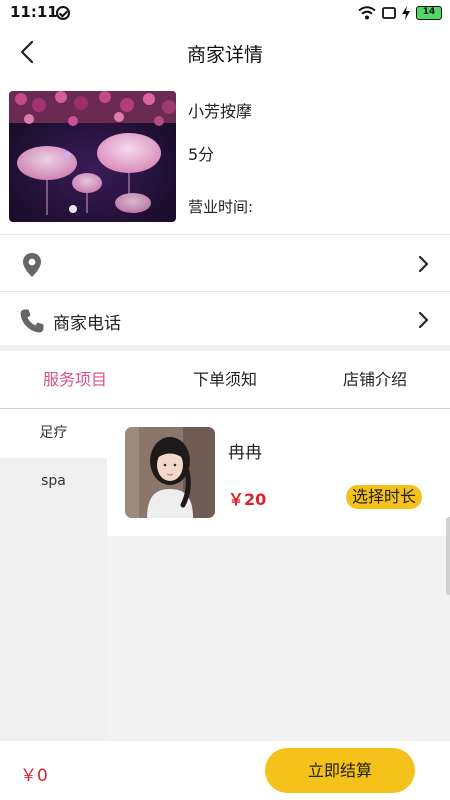 Image resolution: width=450 pixels, height=800 pixels. Describe the element at coordinates (375, 379) in the screenshot. I see `tab-shop-intro: 店铺介绍` at that location.